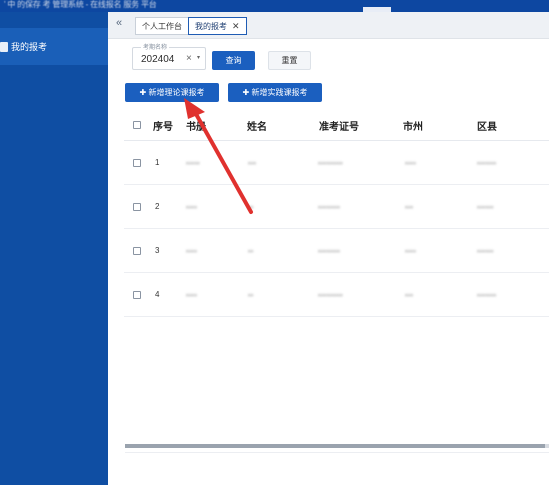 This screenshot has height=485, width=549. Describe the element at coordinates (198, 57) in the screenshot. I see `chevron-down-icon: ▾` at that location.